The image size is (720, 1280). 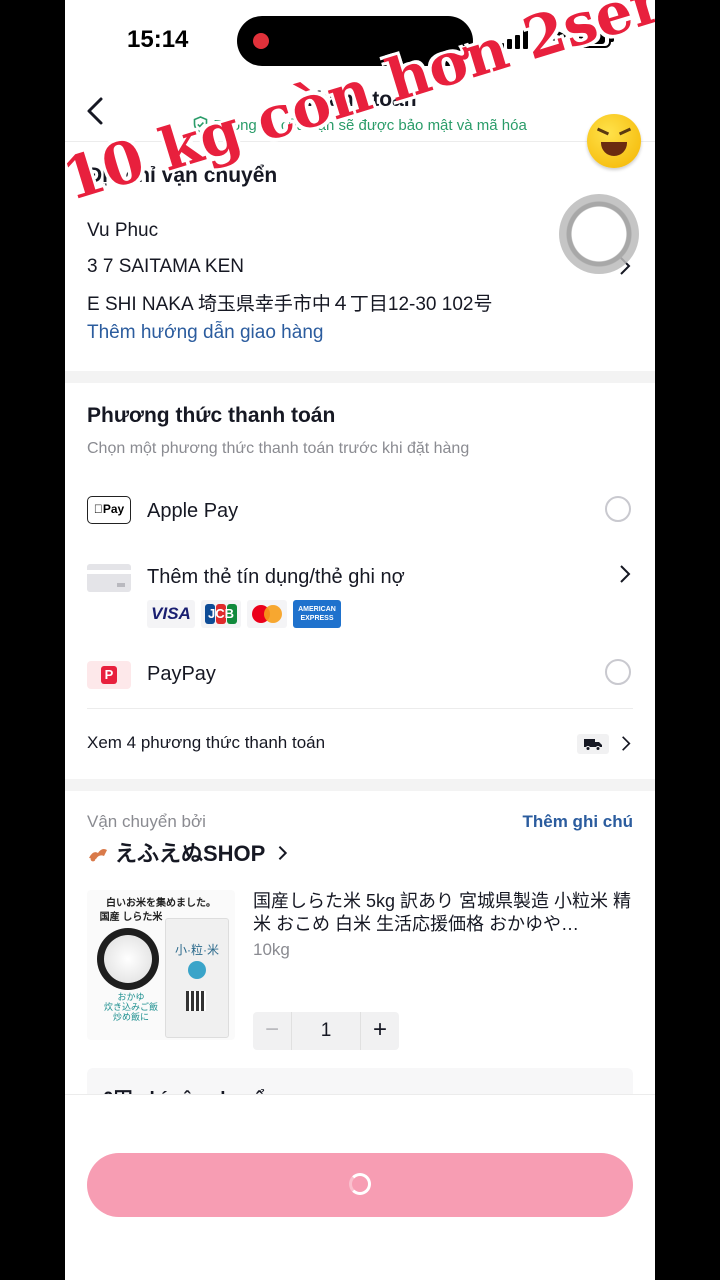 I want to click on amex-logo: AMERICAN EXPRESS, so click(x=317, y=614).